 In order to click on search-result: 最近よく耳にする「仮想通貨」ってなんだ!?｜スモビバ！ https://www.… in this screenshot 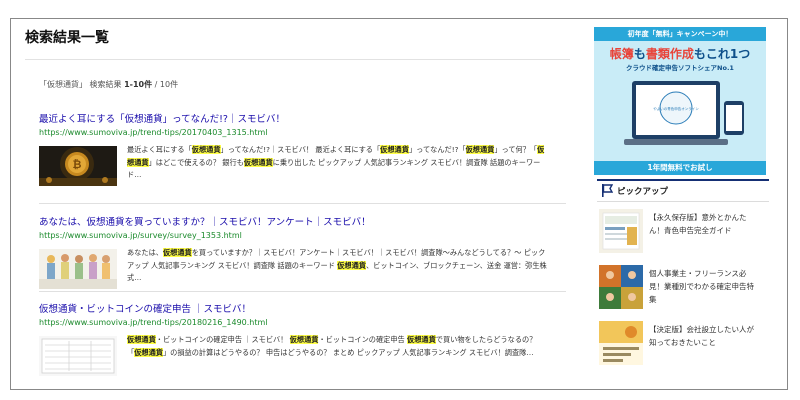, I will do `click(302, 149)`.